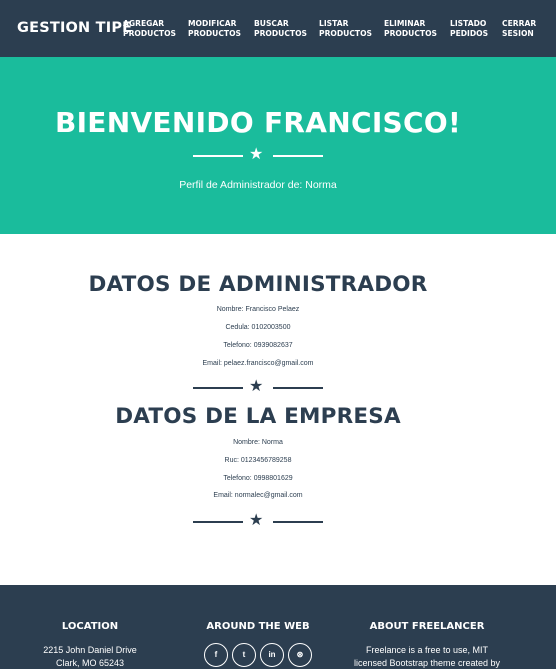 The width and height of the screenshot is (556, 669). I want to click on admin-nombre: Nombre: Francisco Pelaez, so click(258, 309).